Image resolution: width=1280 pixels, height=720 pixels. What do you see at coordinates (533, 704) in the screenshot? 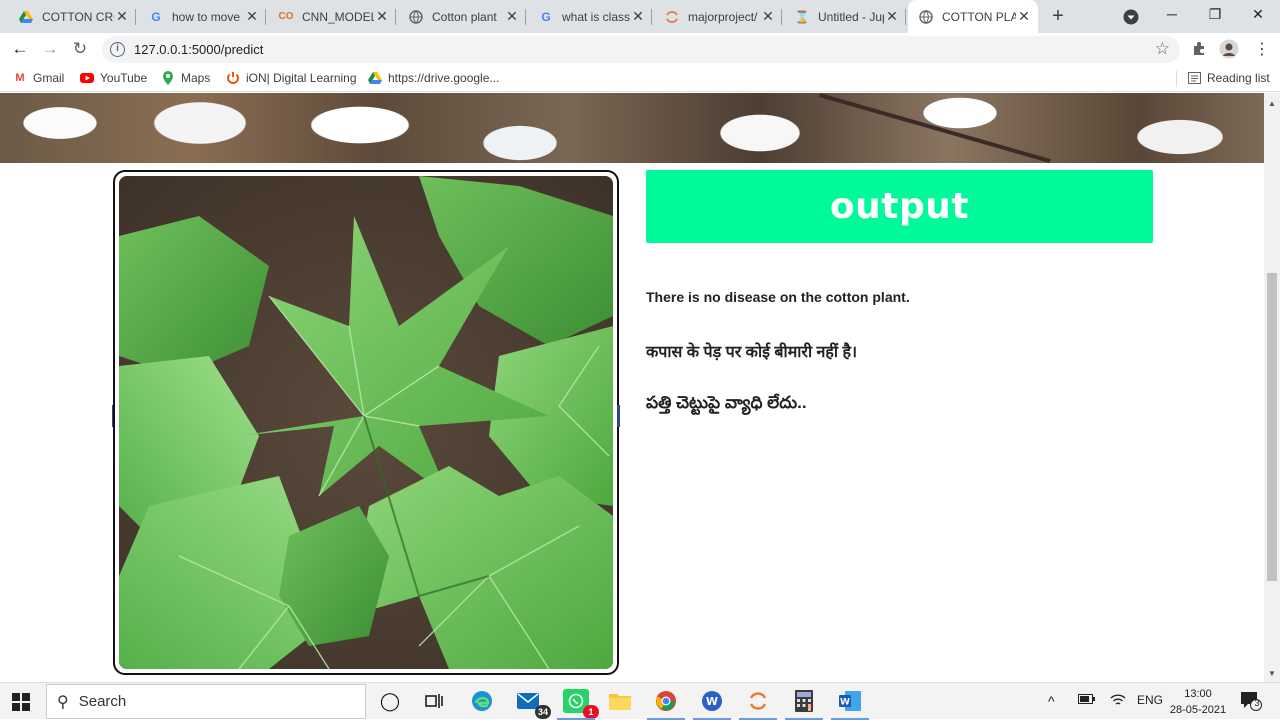
I see `mail-icon: 34` at bounding box center [533, 704].